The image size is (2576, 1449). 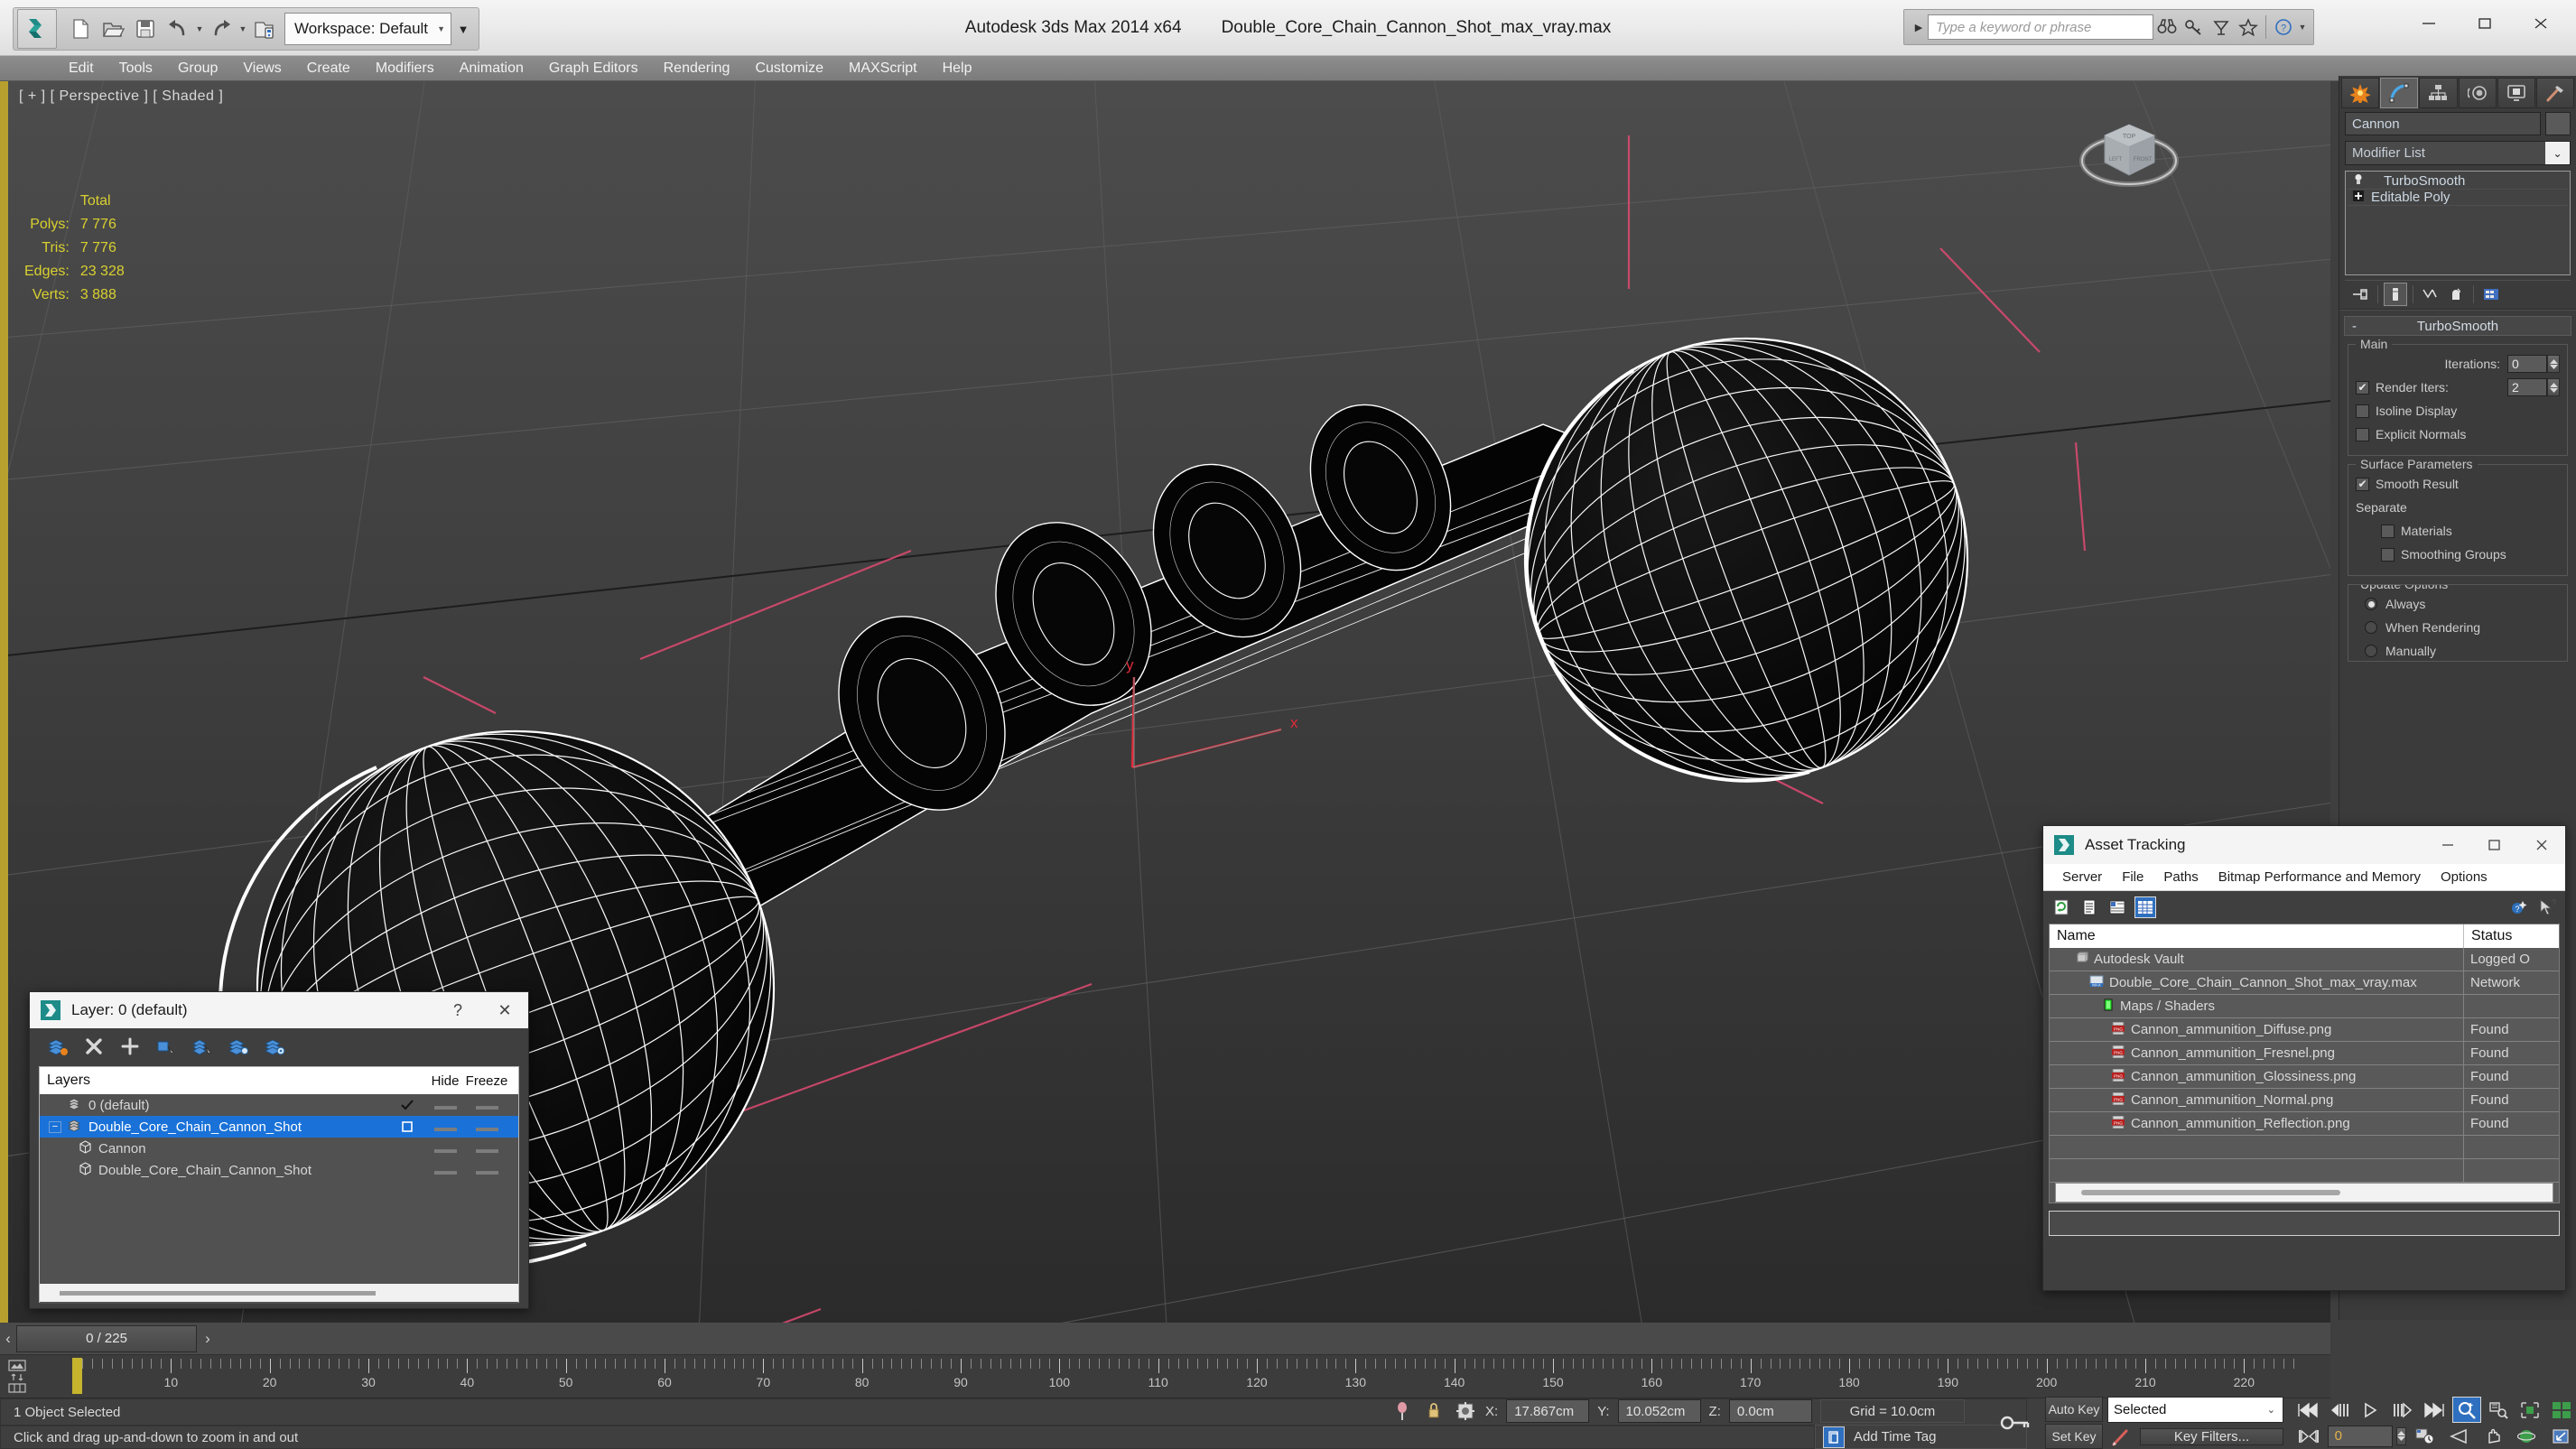 What do you see at coordinates (2167, 27) in the screenshot?
I see `binoculars-icon` at bounding box center [2167, 27].